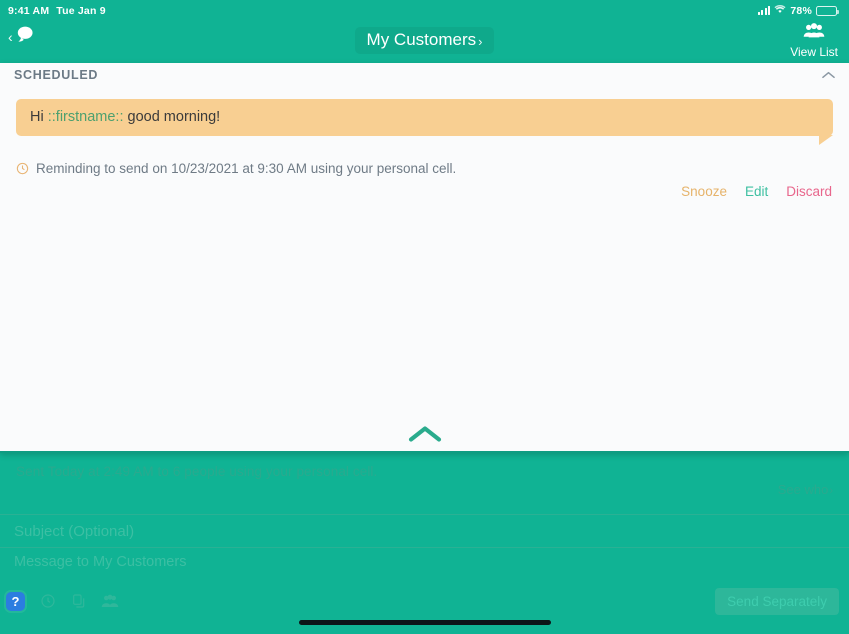 This screenshot has height=634, width=849. Describe the element at coordinates (756, 191) in the screenshot. I see `edit-button: Edit` at that location.